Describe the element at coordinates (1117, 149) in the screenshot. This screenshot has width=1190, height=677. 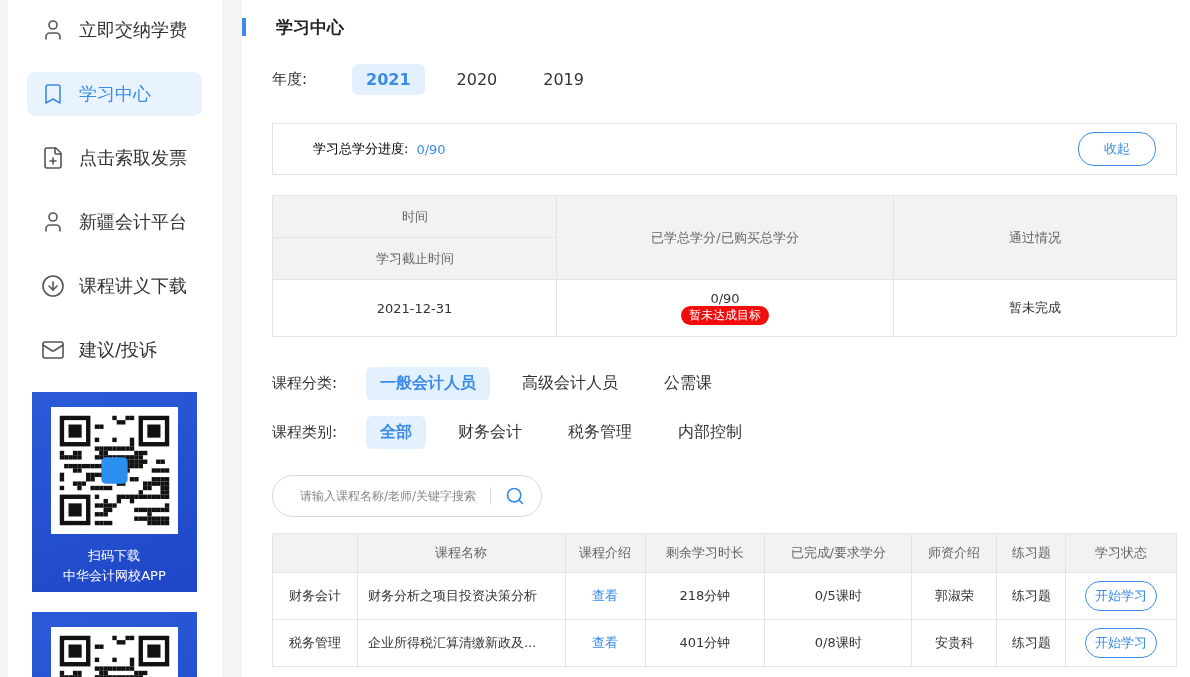
I see `collapse-button: 收起` at that location.